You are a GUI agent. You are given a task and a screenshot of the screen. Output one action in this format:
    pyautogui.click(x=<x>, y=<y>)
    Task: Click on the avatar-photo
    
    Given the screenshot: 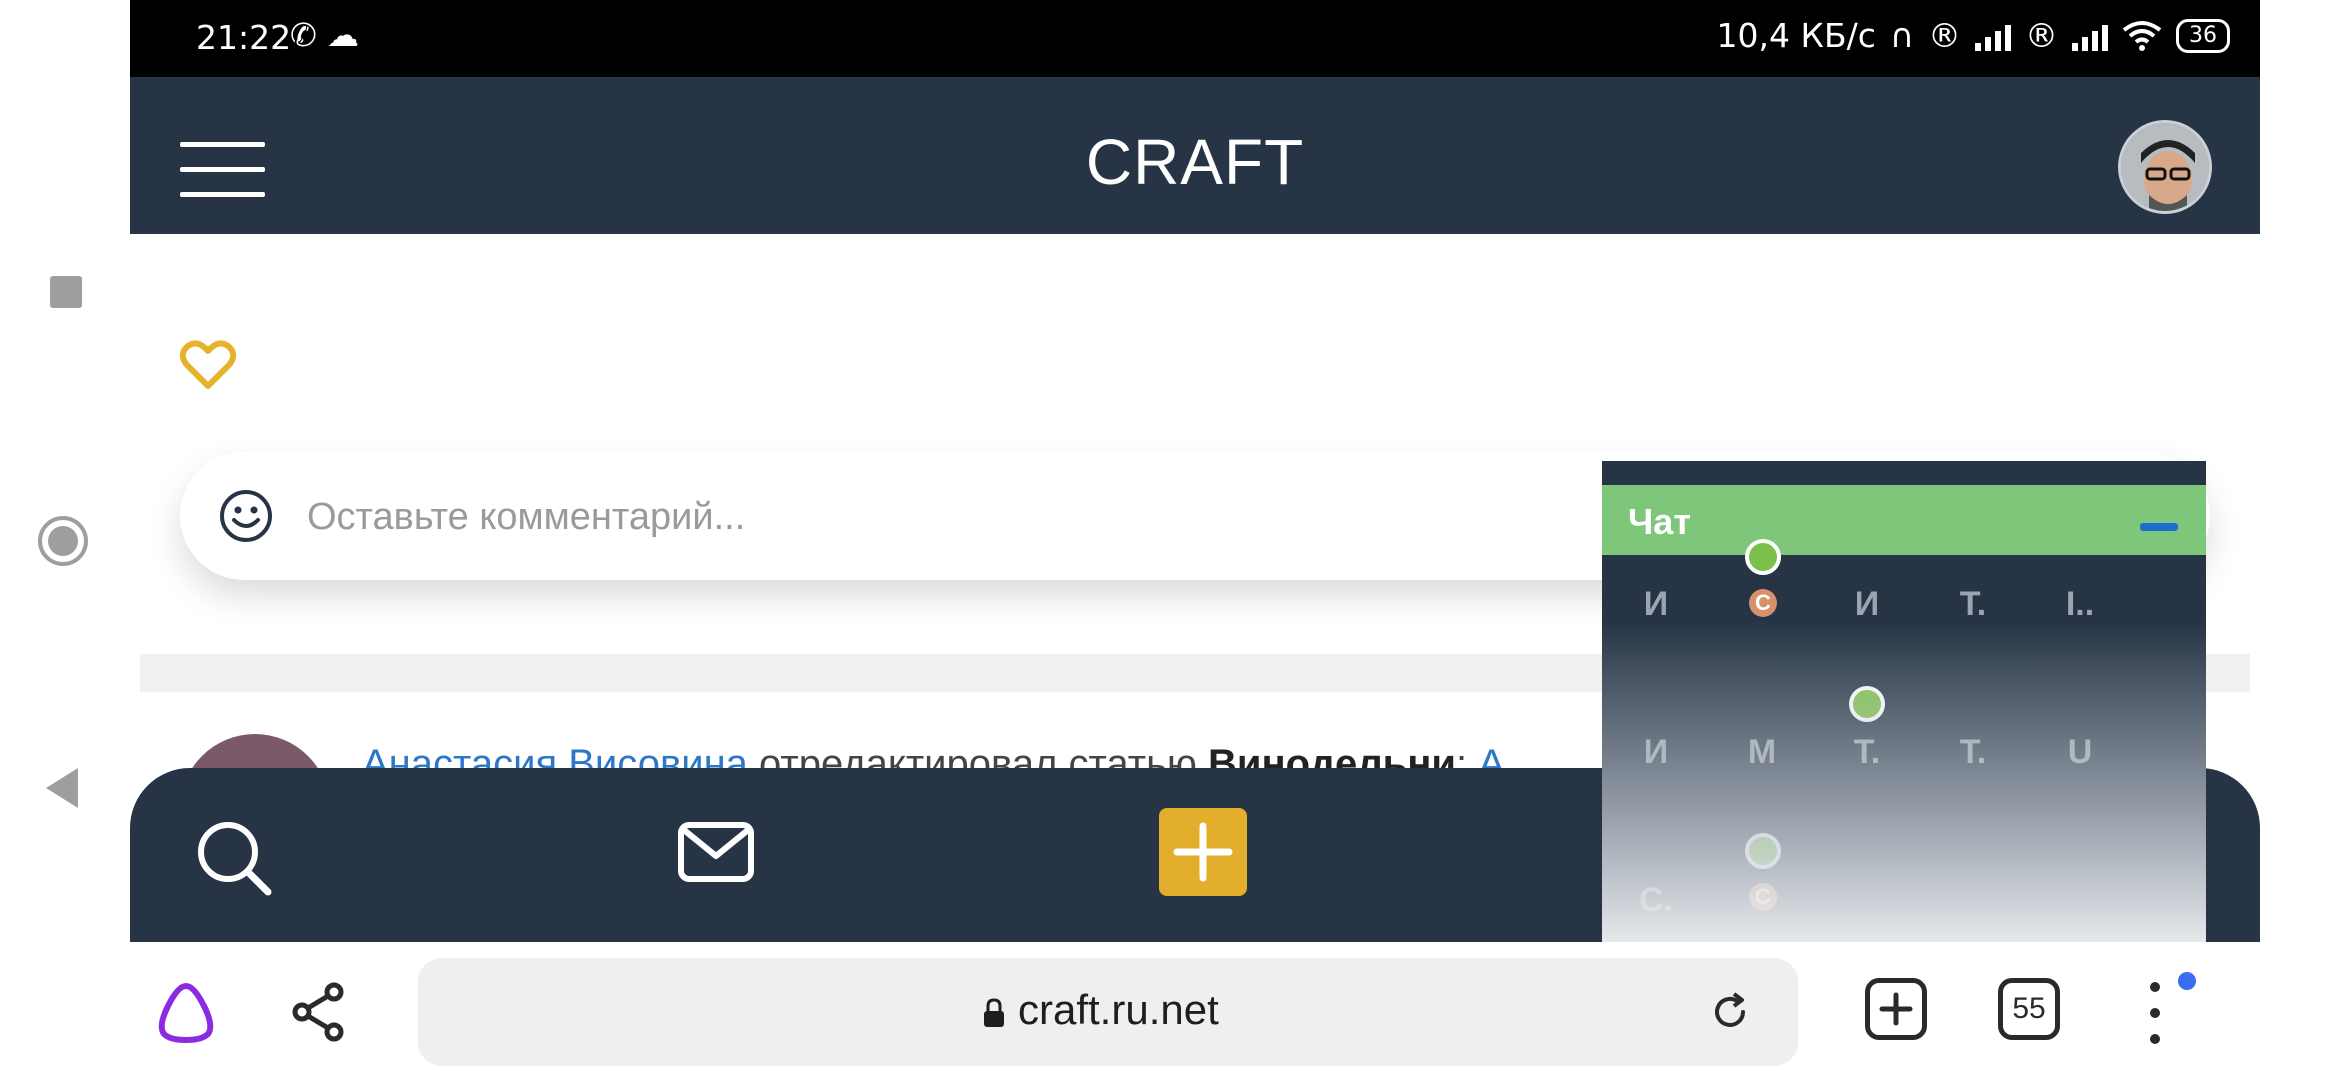 What is the action you would take?
    pyautogui.click(x=2165, y=167)
    